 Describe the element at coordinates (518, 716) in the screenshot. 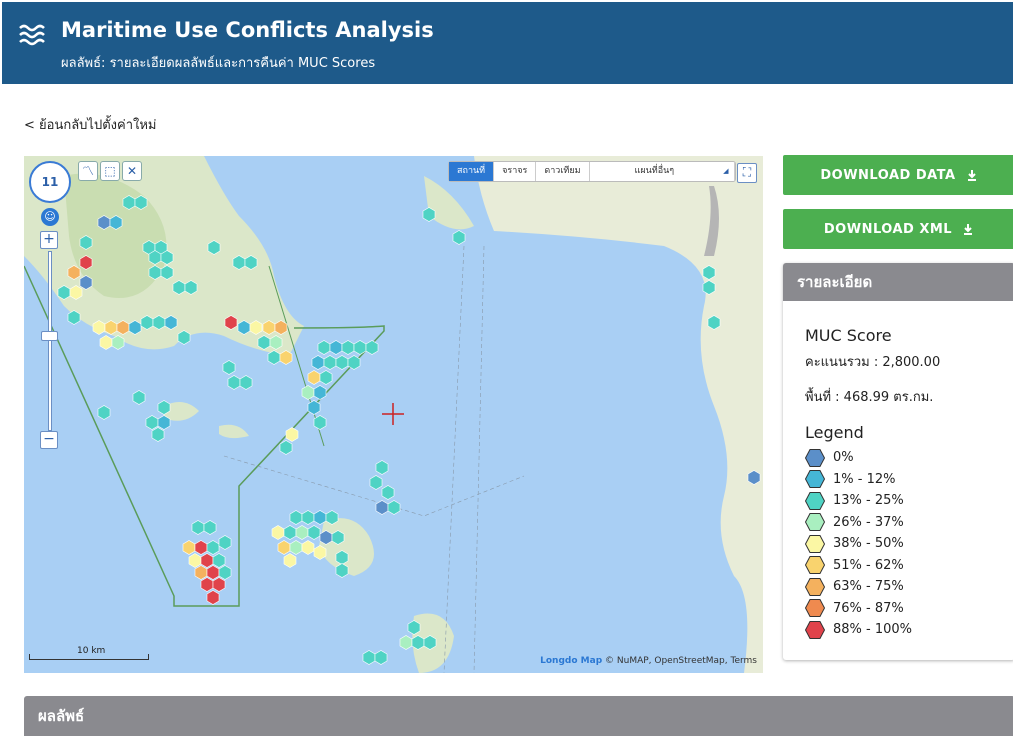

I see `results-section-header: ผลลัพธ์` at that location.